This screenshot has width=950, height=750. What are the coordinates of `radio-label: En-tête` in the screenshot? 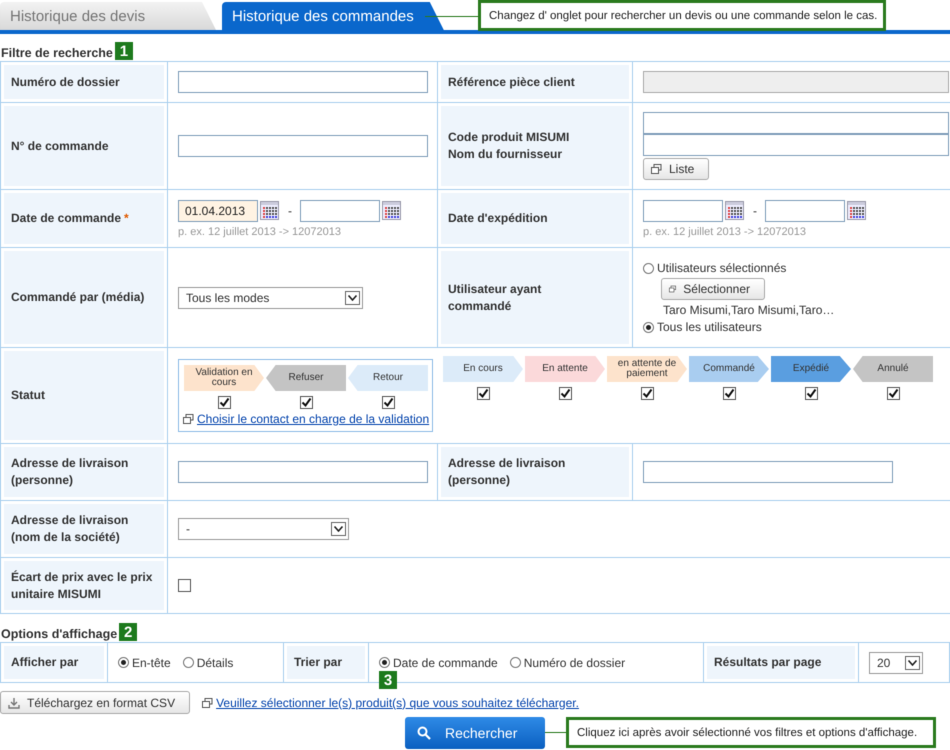 It's located at (151, 663).